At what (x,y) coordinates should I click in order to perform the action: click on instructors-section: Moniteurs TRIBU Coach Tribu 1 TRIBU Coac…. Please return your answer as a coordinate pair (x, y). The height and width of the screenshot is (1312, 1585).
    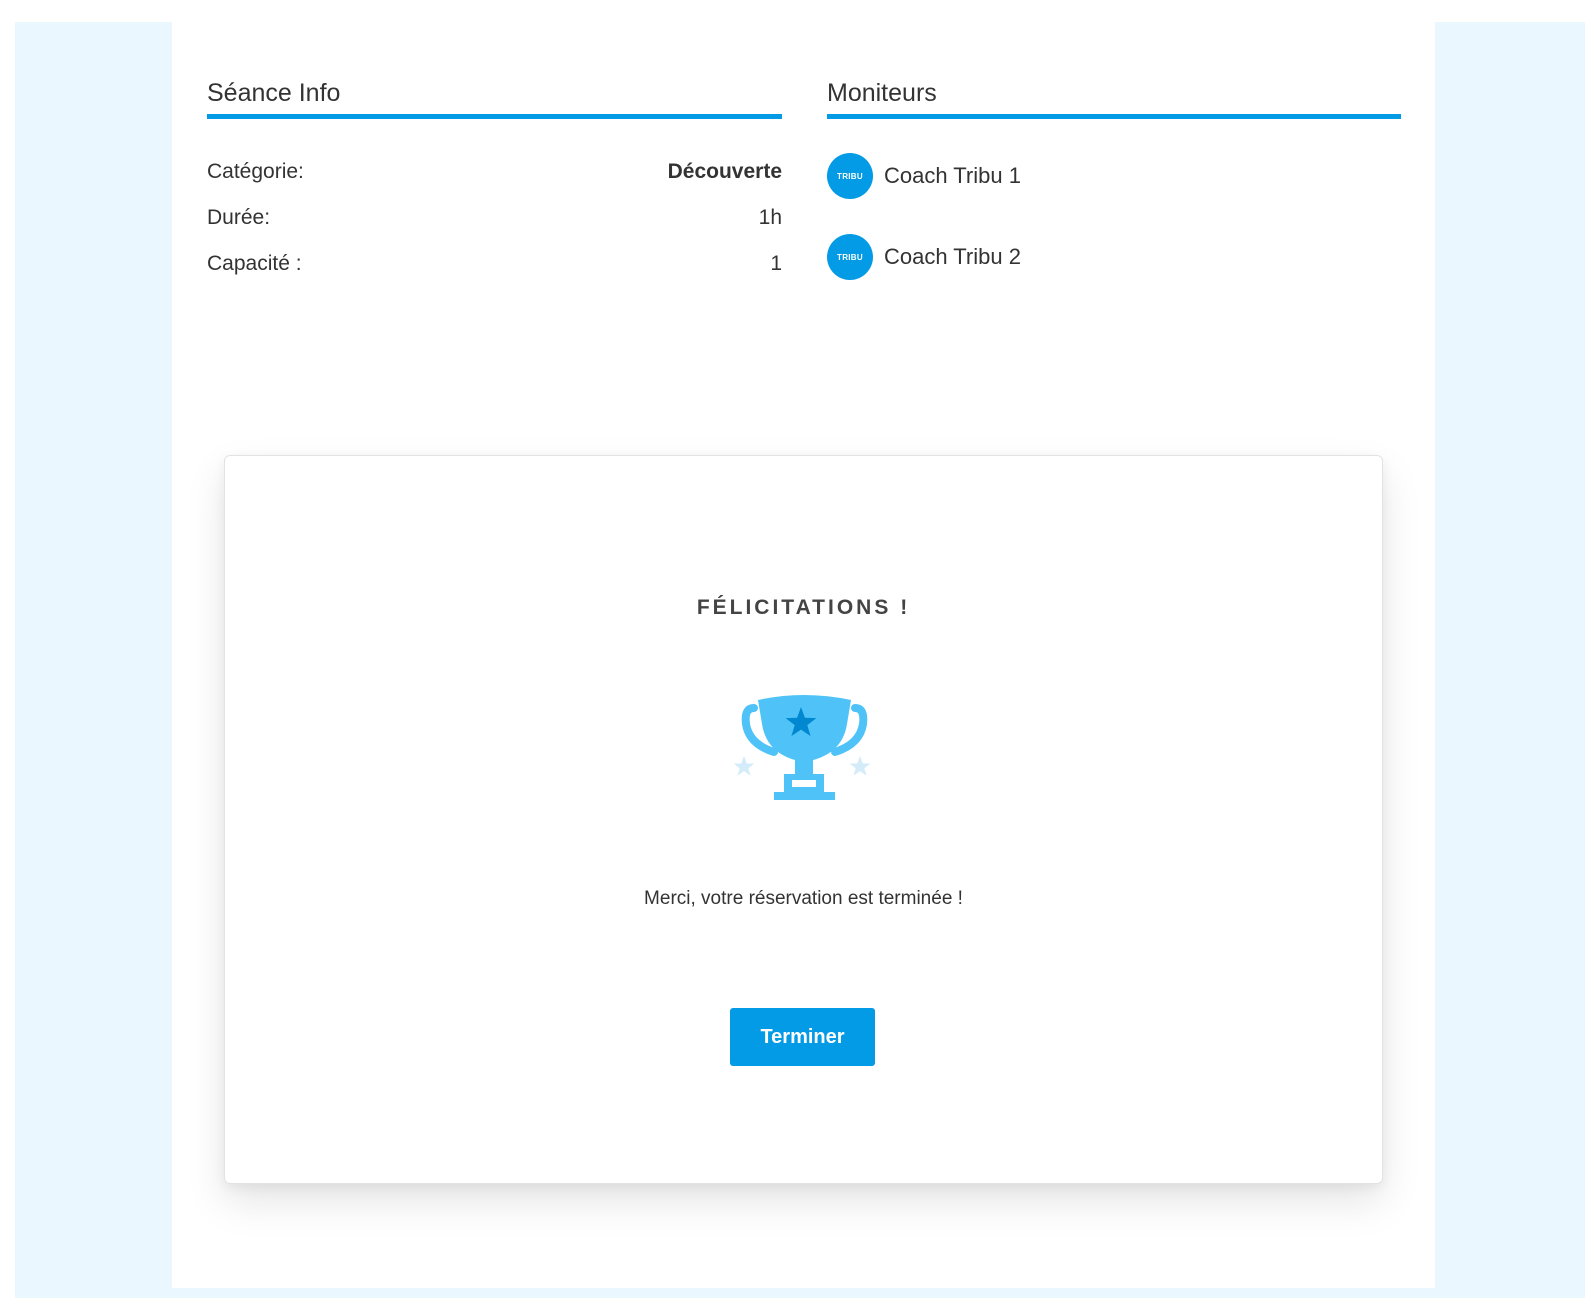
    Looking at the image, I should click on (1114, 195).